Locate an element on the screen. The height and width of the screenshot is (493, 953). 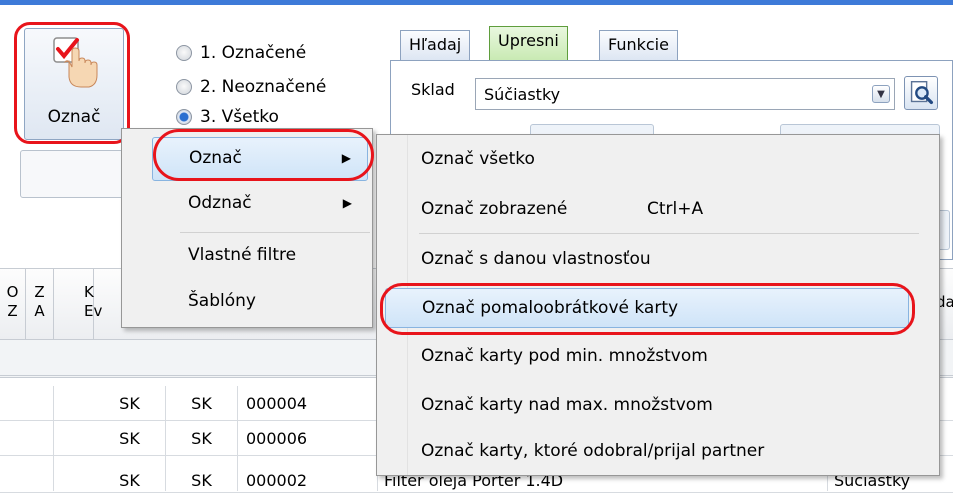
radio-all: 3. Všetko is located at coordinates (227, 117).